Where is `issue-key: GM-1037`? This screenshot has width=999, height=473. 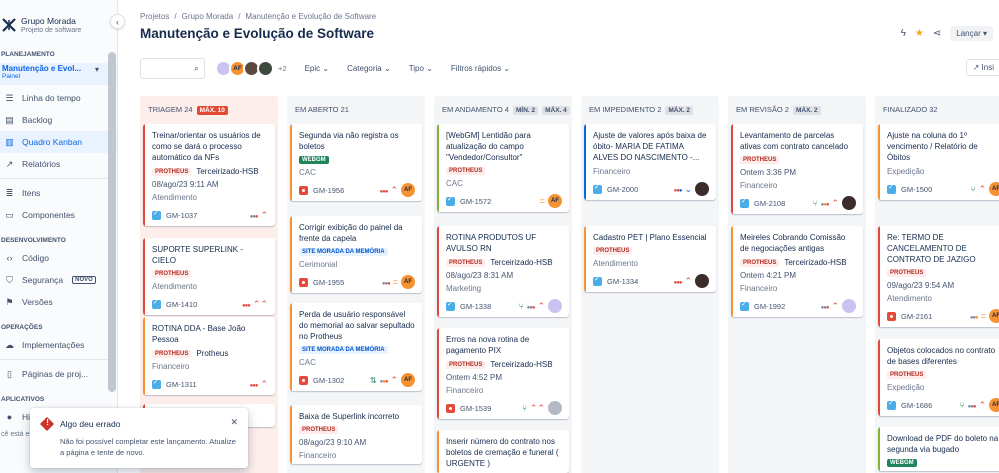
issue-key: GM-1037 is located at coordinates (181, 215).